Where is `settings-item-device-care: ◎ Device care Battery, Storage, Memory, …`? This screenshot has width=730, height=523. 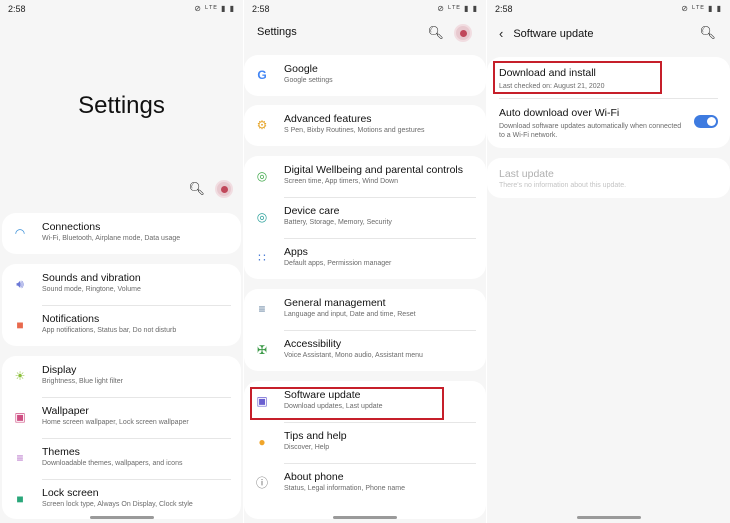 settings-item-device-care: ◎ Device care Battery, Storage, Memory, … is located at coordinates (365, 217).